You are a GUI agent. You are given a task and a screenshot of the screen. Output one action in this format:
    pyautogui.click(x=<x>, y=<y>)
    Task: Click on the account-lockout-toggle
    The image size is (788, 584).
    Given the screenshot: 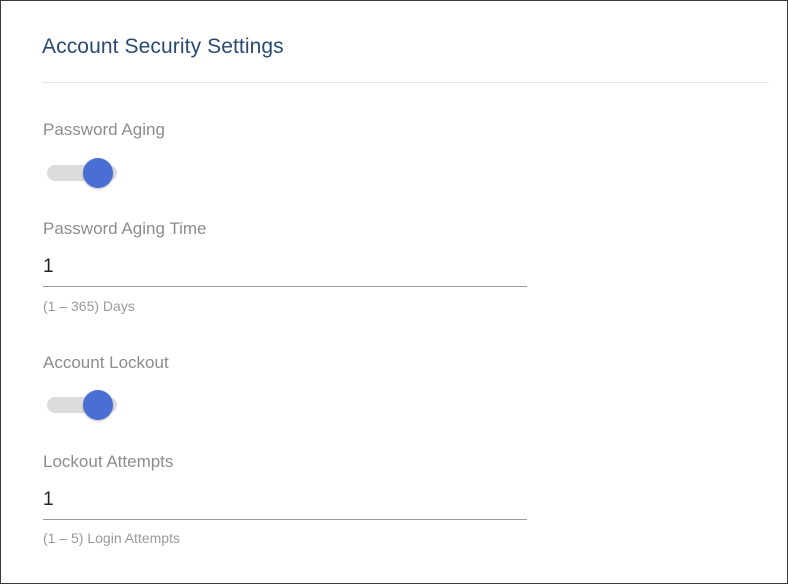 What is the action you would take?
    pyautogui.click(x=83, y=405)
    